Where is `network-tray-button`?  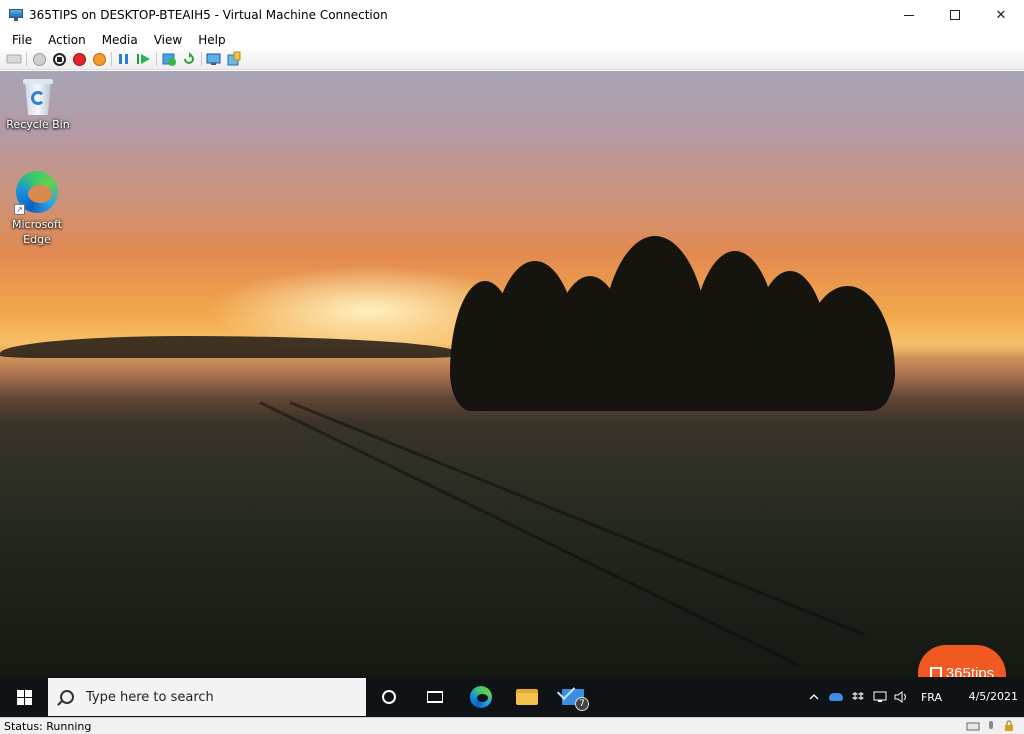 network-tray-button is located at coordinates (880, 697).